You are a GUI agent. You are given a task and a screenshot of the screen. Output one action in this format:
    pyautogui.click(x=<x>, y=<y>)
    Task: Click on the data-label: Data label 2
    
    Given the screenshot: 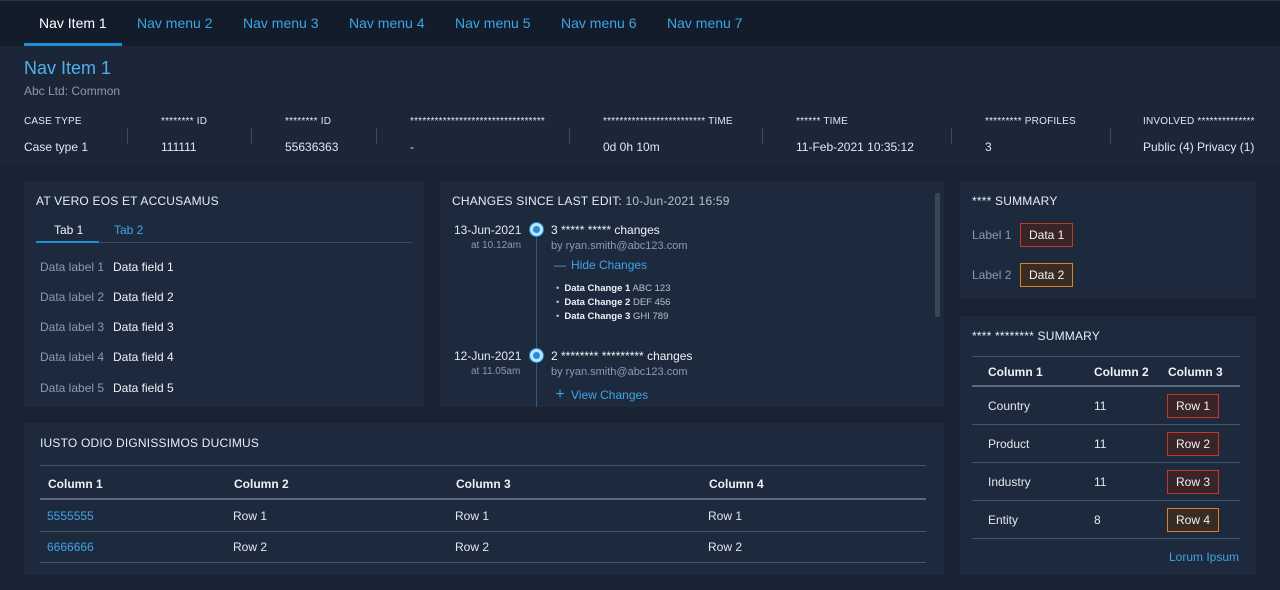 What is the action you would take?
    pyautogui.click(x=72, y=297)
    